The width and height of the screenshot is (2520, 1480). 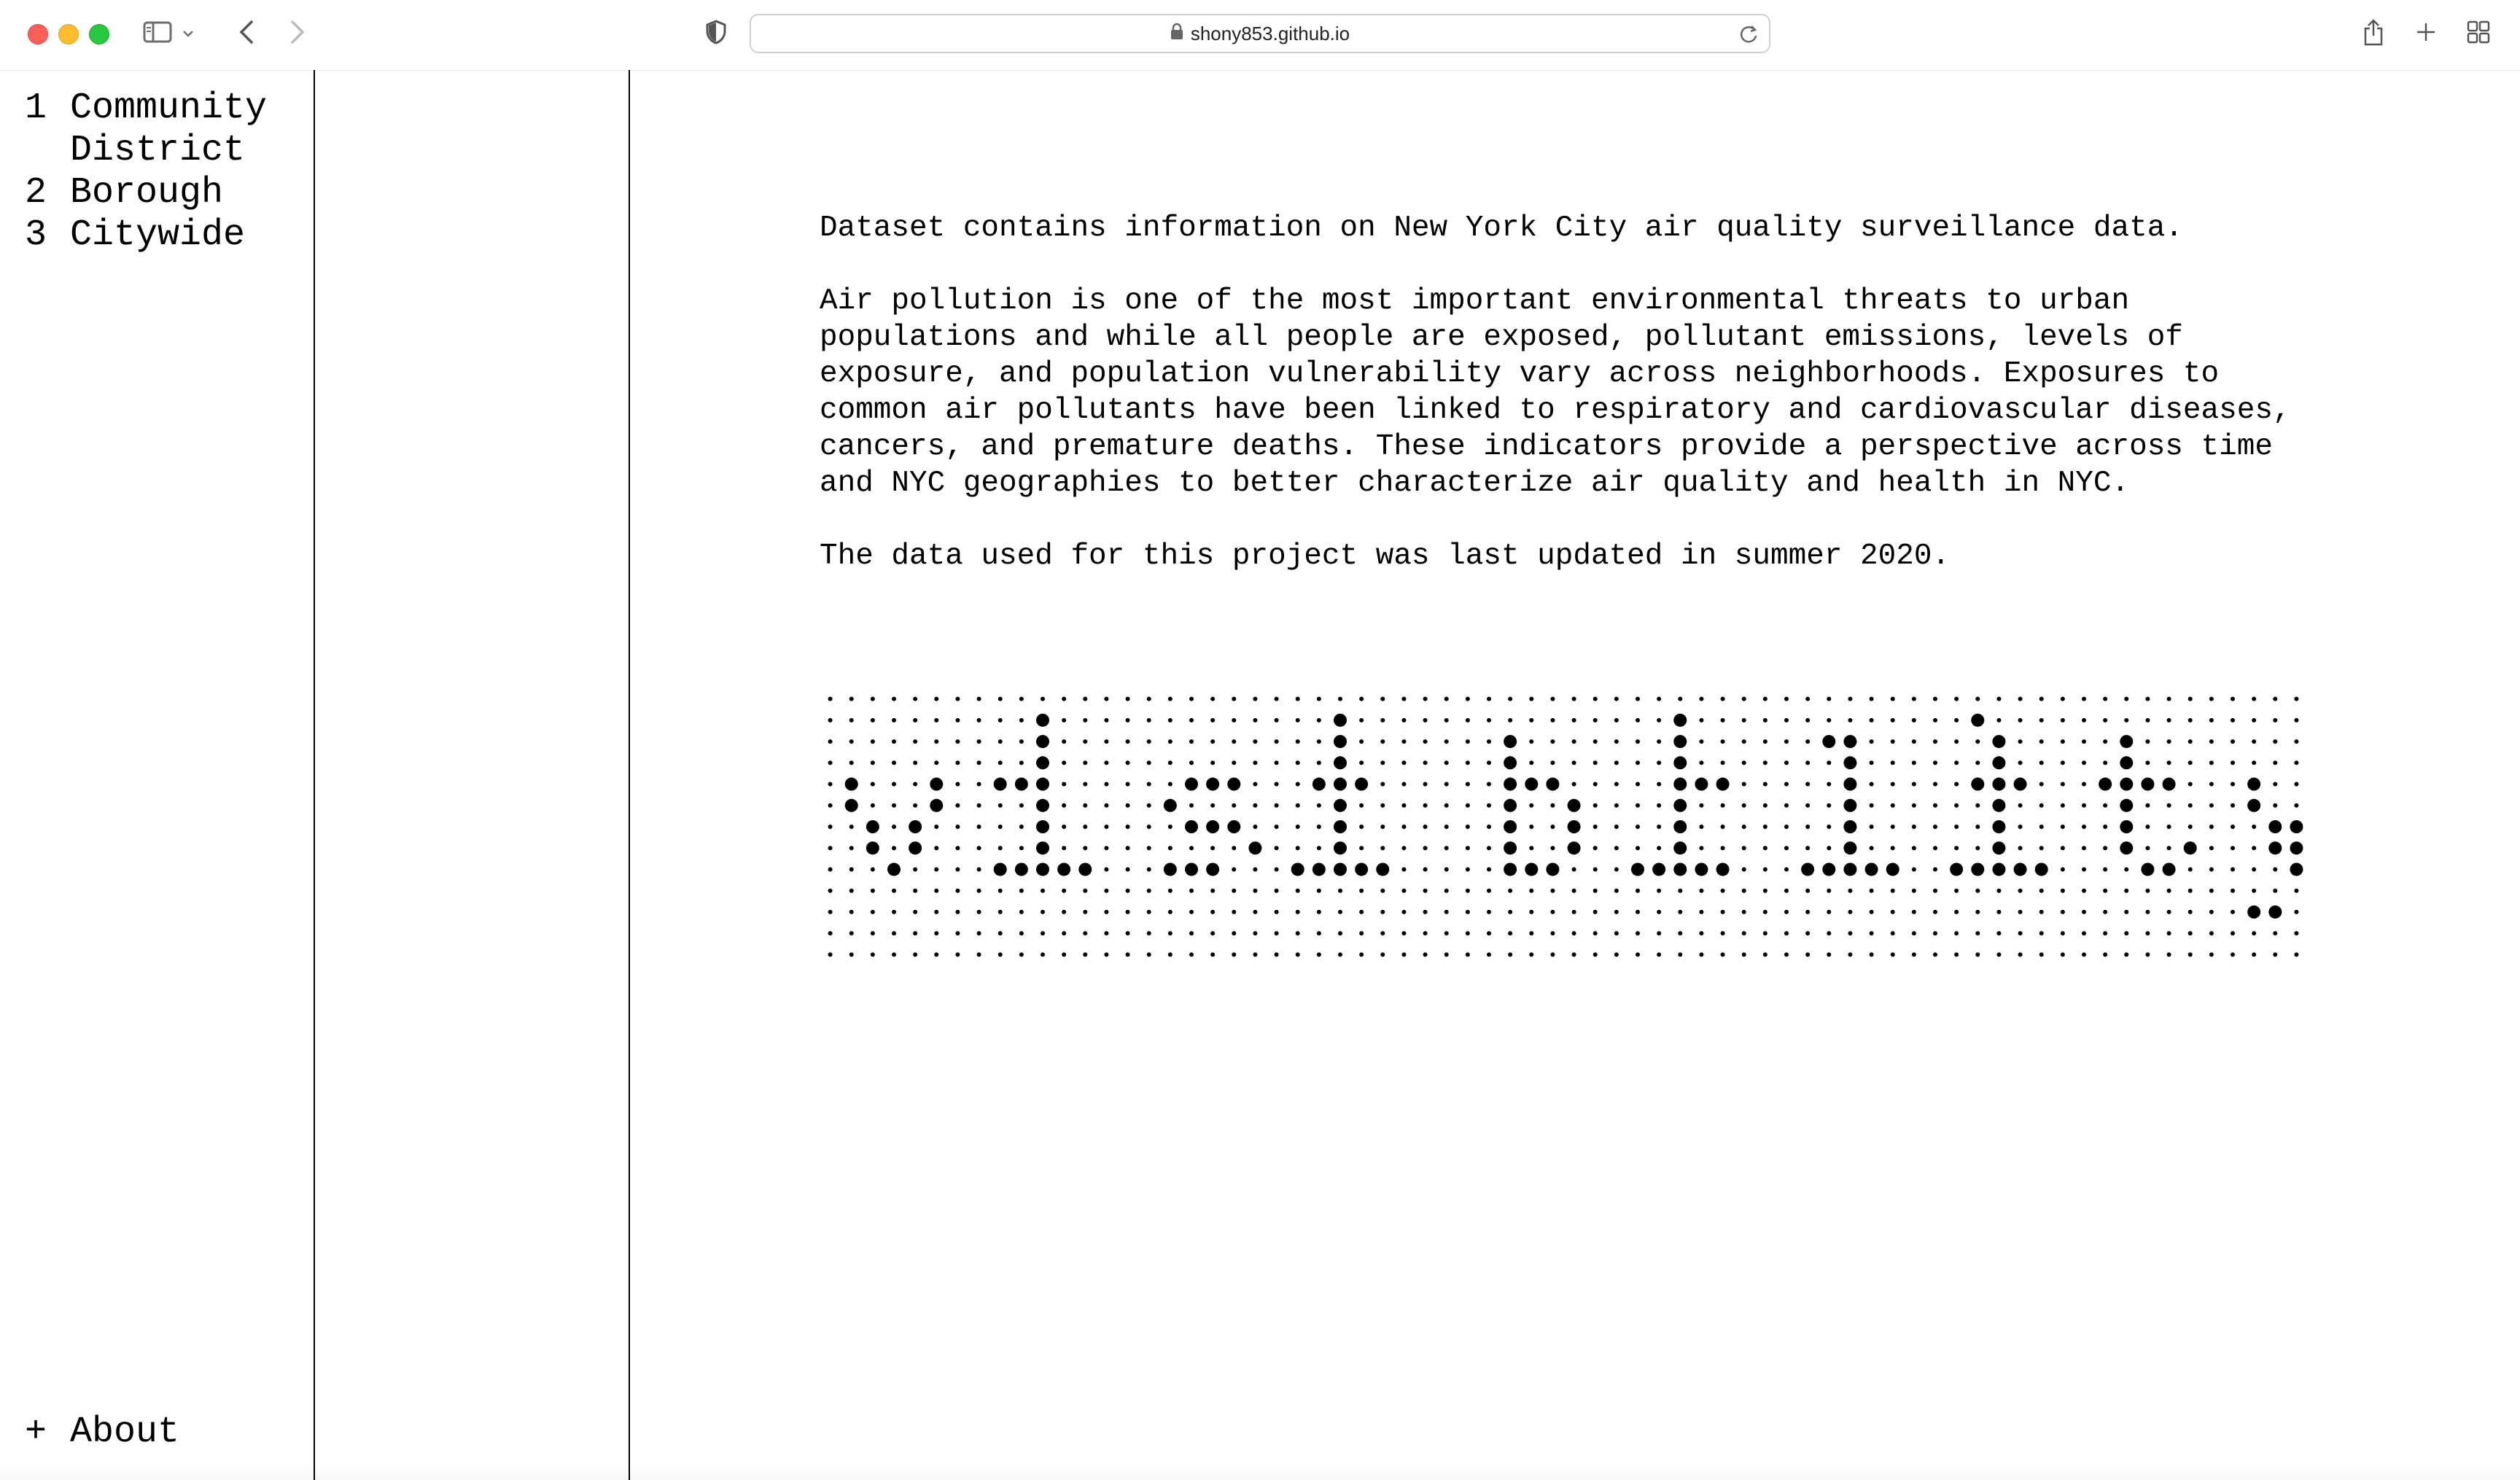 I want to click on minimize-window-button, so click(x=68, y=34).